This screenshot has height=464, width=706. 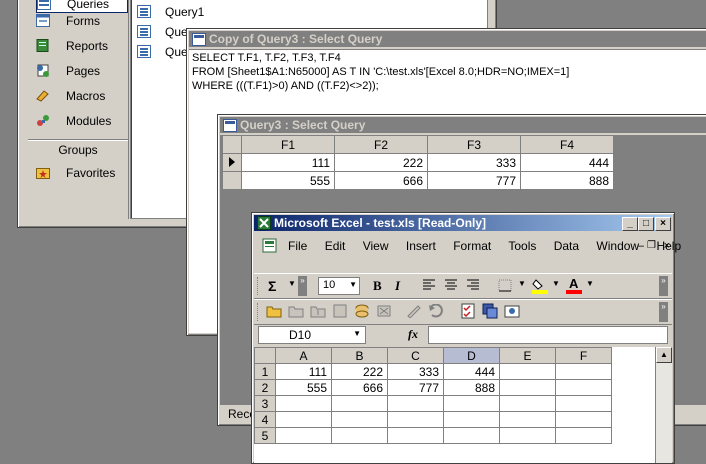 I want to click on italic-button: I, so click(x=397, y=286).